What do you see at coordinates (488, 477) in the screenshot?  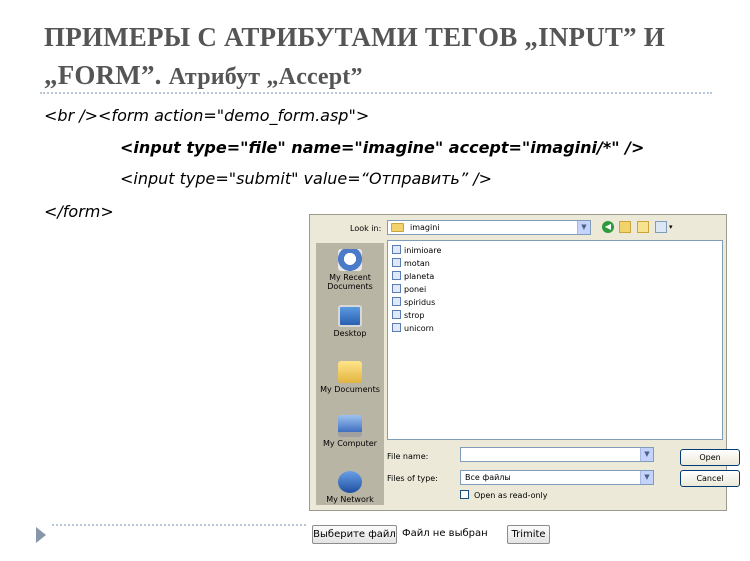 I see `files-of-type-value: Все файлы` at bounding box center [488, 477].